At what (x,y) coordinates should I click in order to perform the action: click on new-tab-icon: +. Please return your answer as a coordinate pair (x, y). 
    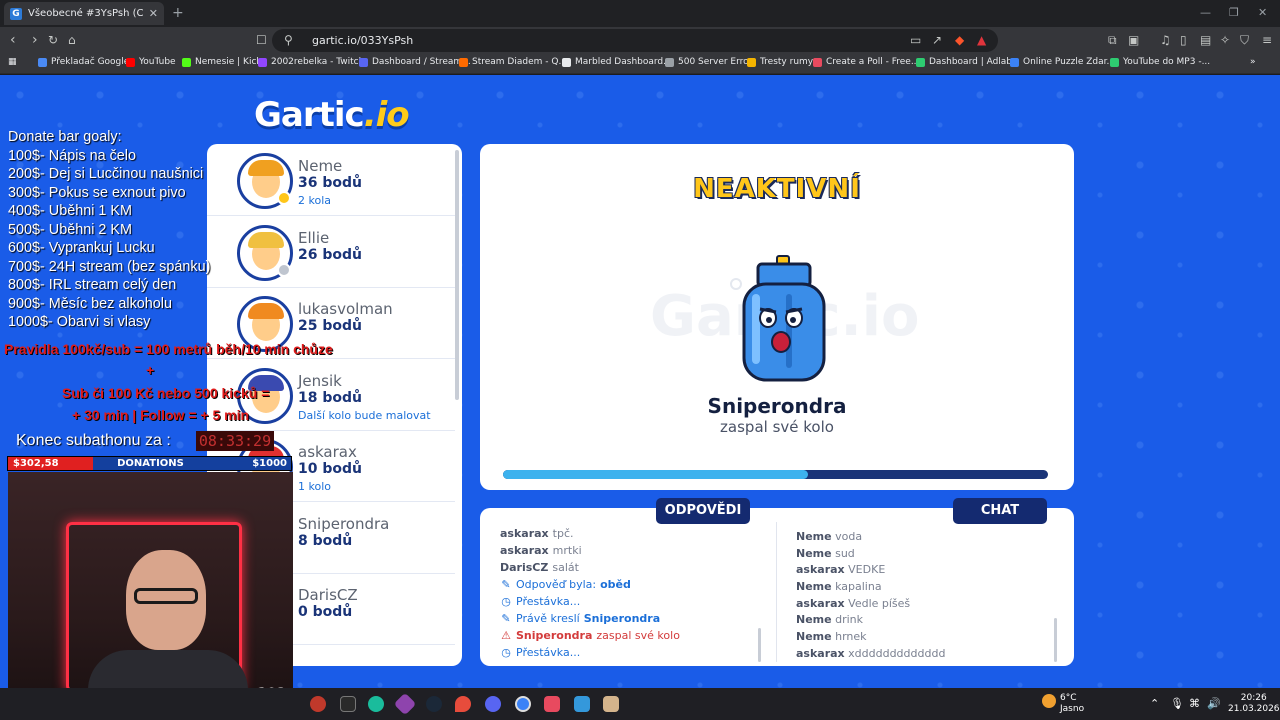
    Looking at the image, I should click on (178, 13).